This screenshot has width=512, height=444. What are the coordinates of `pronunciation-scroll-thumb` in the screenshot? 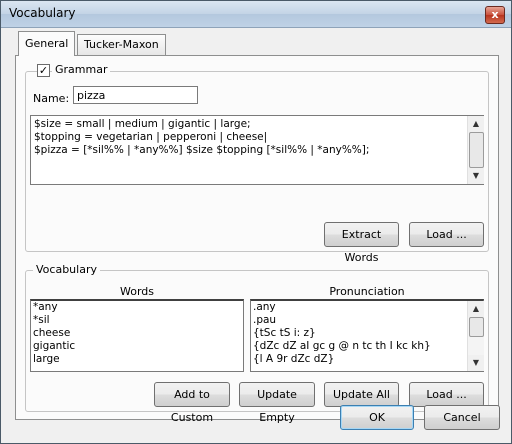 It's located at (476, 327).